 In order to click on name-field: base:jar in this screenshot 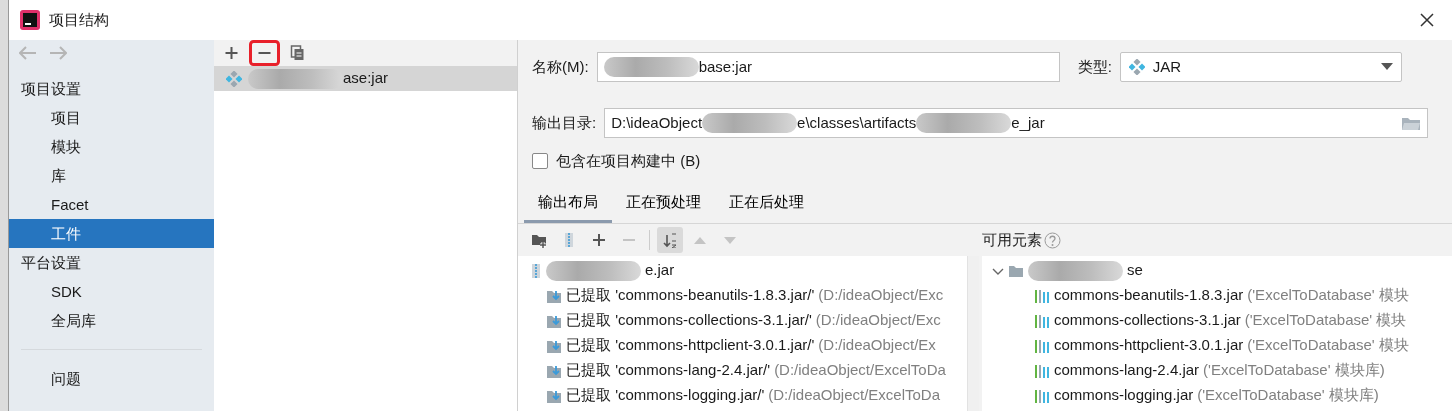, I will do `click(828, 67)`.